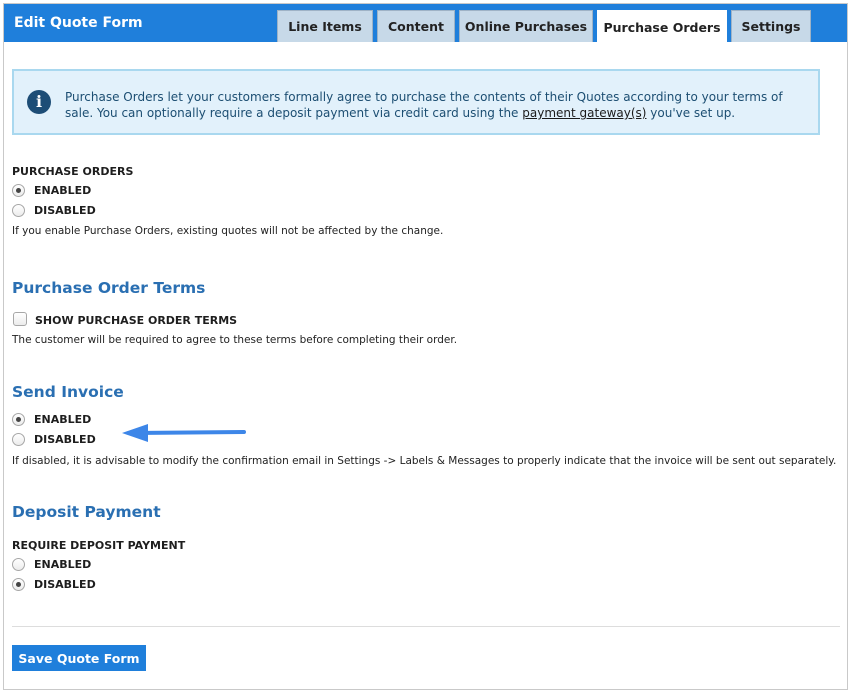 The image size is (854, 694). I want to click on send-invoice-disabled-radio, so click(18, 439).